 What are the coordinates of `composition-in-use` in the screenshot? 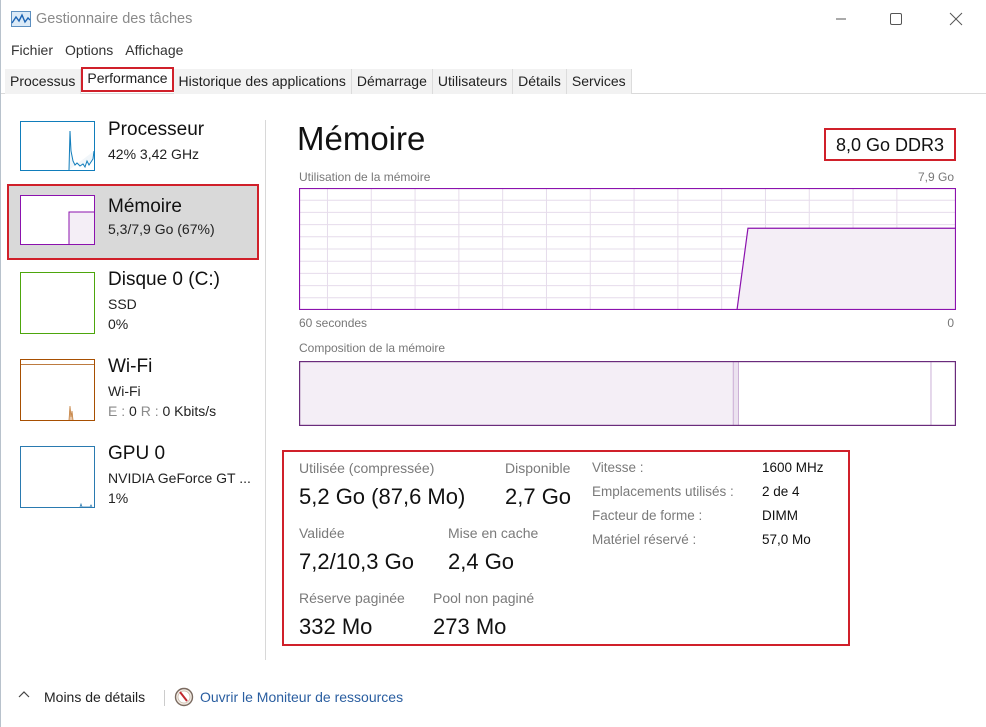 It's located at (516, 393).